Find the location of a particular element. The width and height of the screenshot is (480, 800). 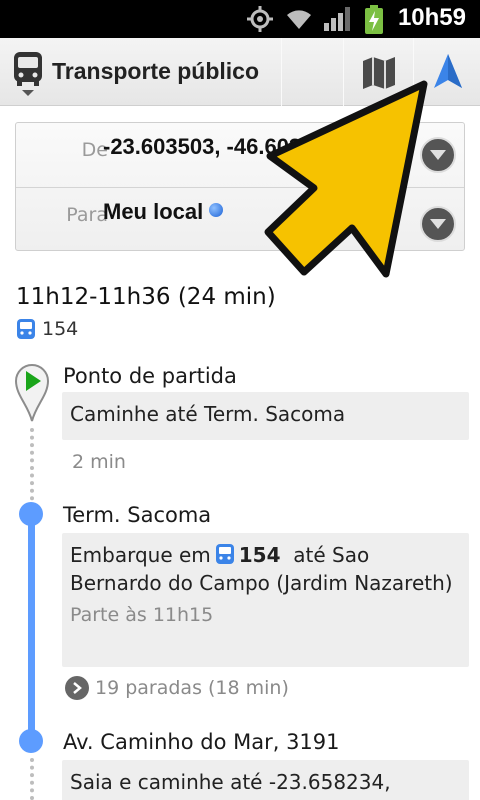

destination-value-wrap: Meu local is located at coordinates (163, 212).